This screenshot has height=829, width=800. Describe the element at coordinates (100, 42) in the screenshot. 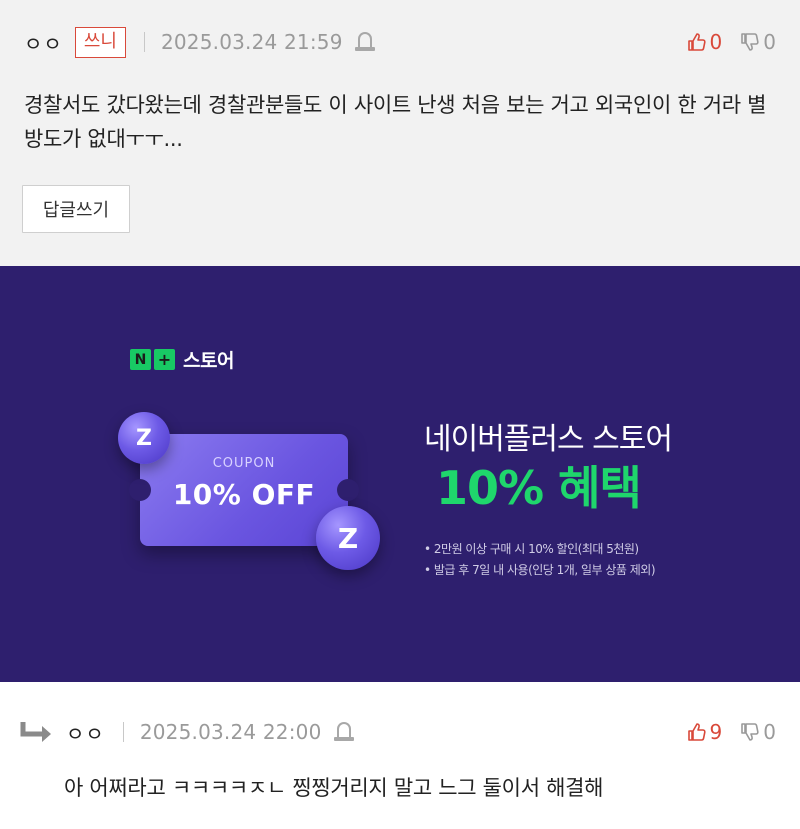

I see `author-badge: 쓰니` at that location.